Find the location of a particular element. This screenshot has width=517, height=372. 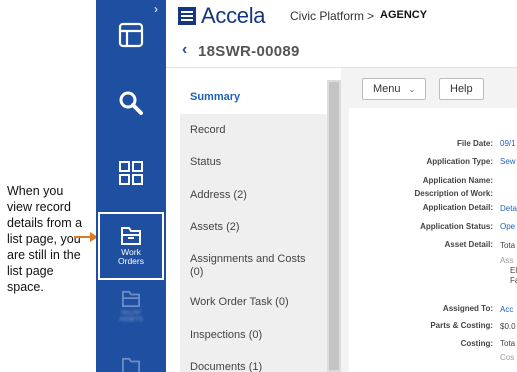

nav-assets: Assets (2) is located at coordinates (253, 227).